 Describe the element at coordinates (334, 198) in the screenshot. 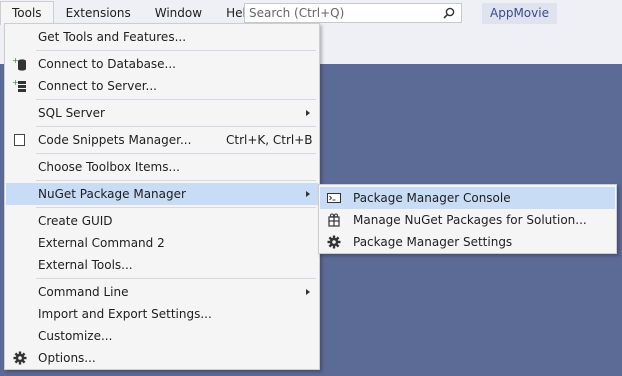

I see `console-icon` at that location.